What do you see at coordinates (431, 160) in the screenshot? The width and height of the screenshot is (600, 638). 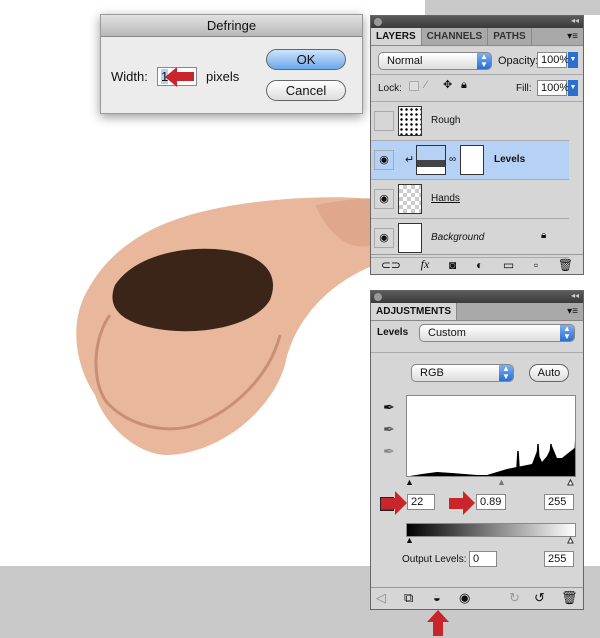 I see `adjustment-thumbnail` at bounding box center [431, 160].